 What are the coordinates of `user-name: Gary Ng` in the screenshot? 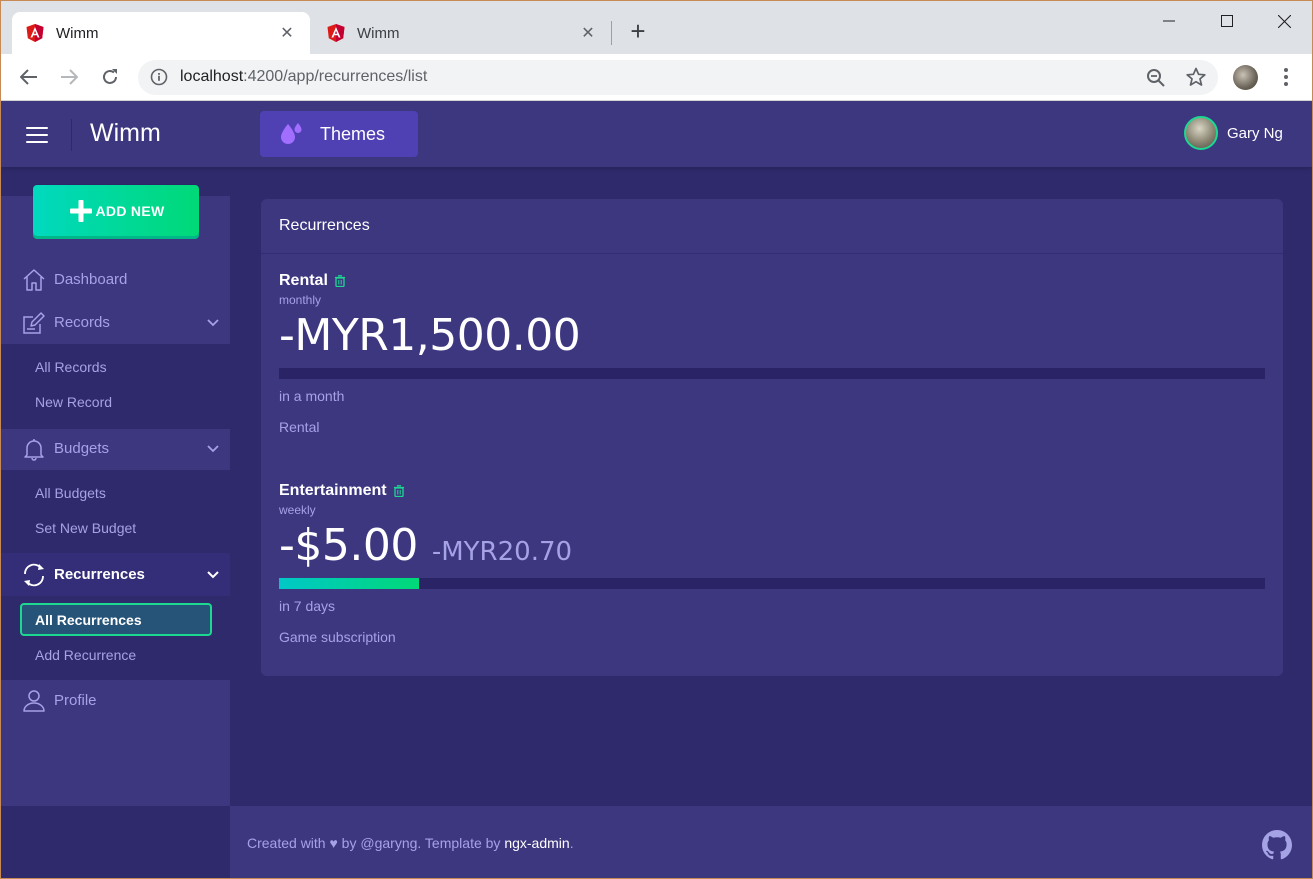 It's located at (1255, 133).